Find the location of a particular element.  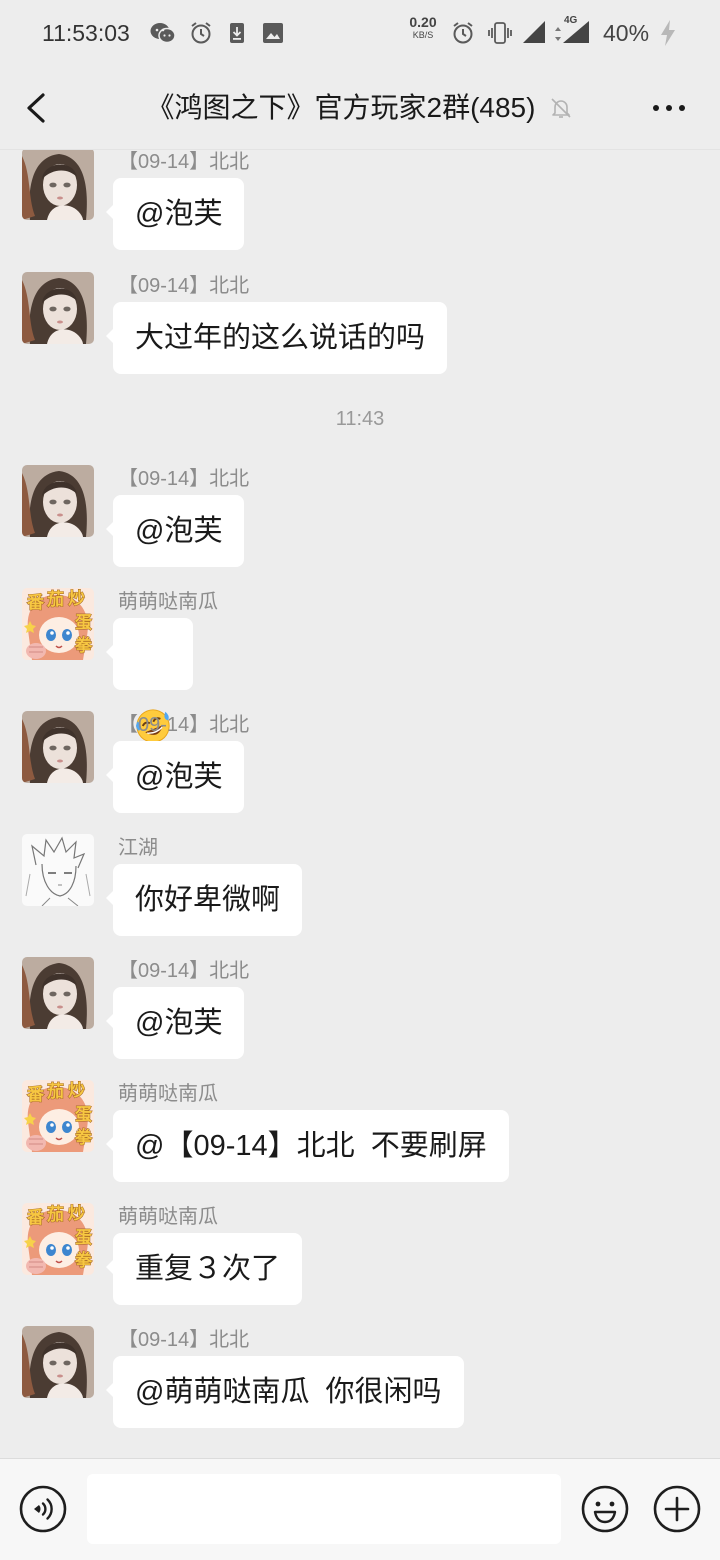

message-row: 【09-14】北北 大过年的这么说话的吗 is located at coordinates (360, 324).